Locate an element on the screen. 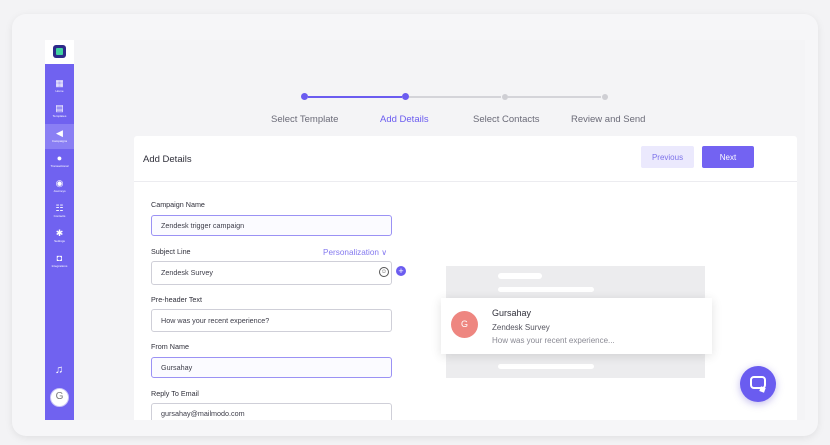 This screenshot has height=445, width=830. step-dot-review-and-send is located at coordinates (605, 96).